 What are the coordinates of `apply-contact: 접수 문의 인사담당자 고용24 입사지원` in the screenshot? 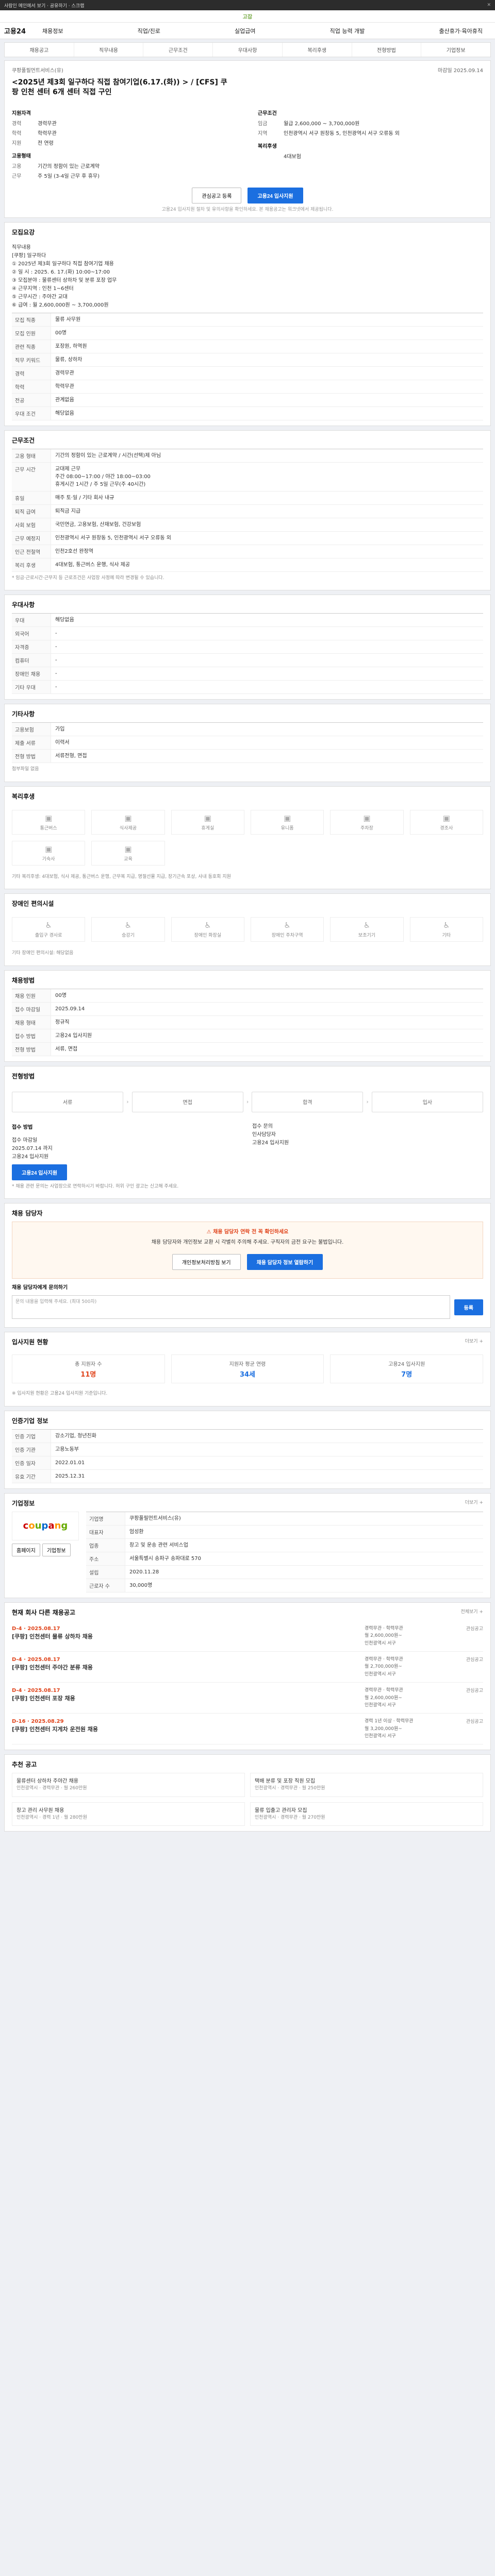 It's located at (270, 1134).